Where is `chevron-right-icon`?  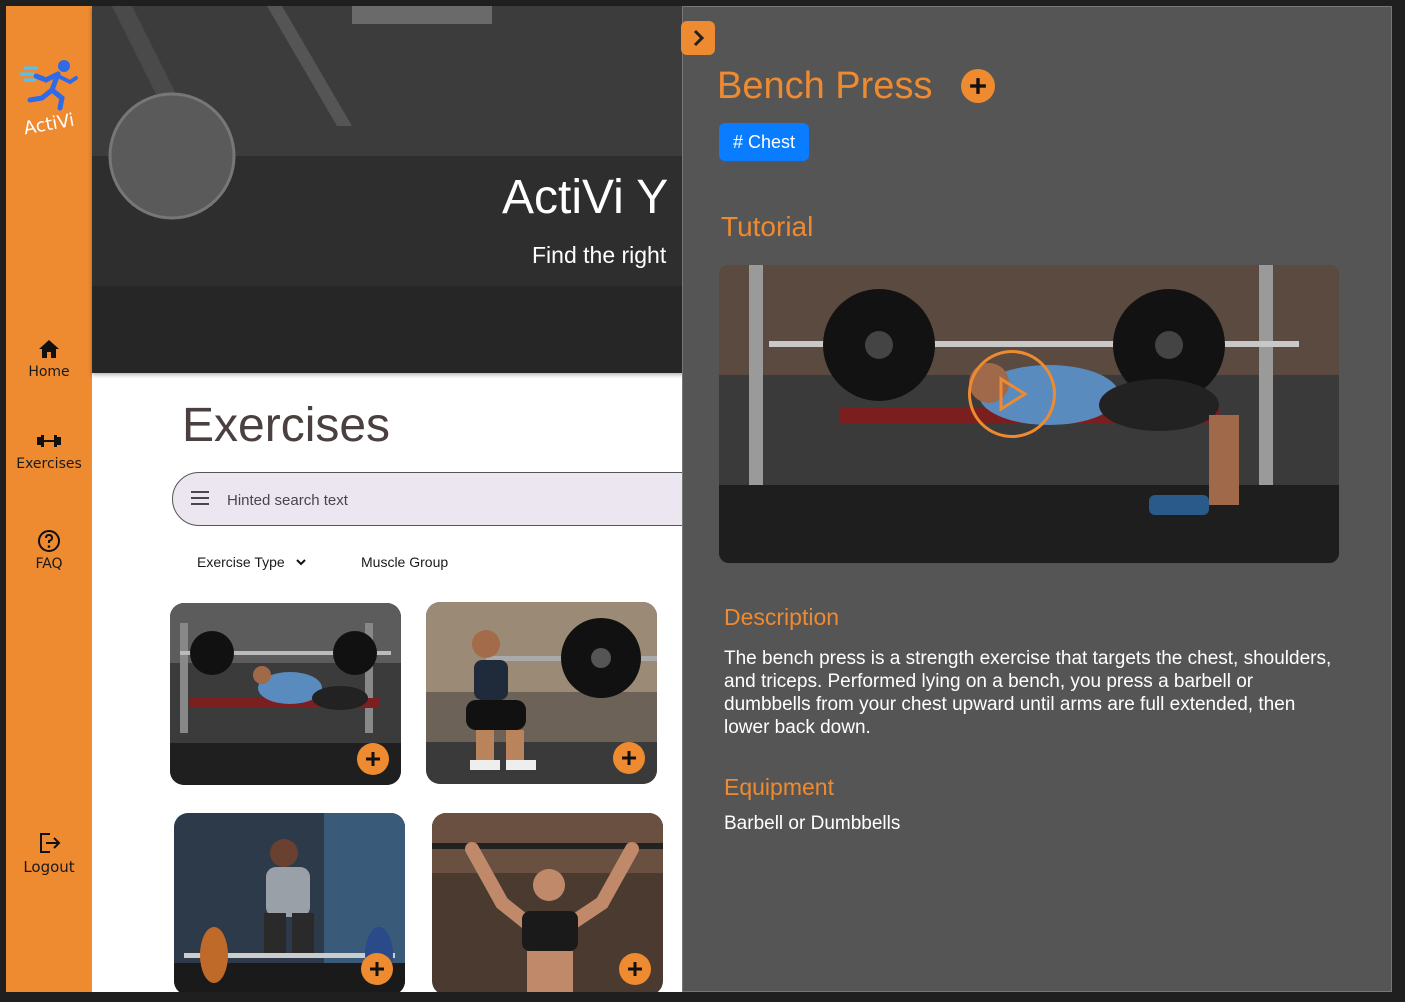 chevron-right-icon is located at coordinates (699, 38).